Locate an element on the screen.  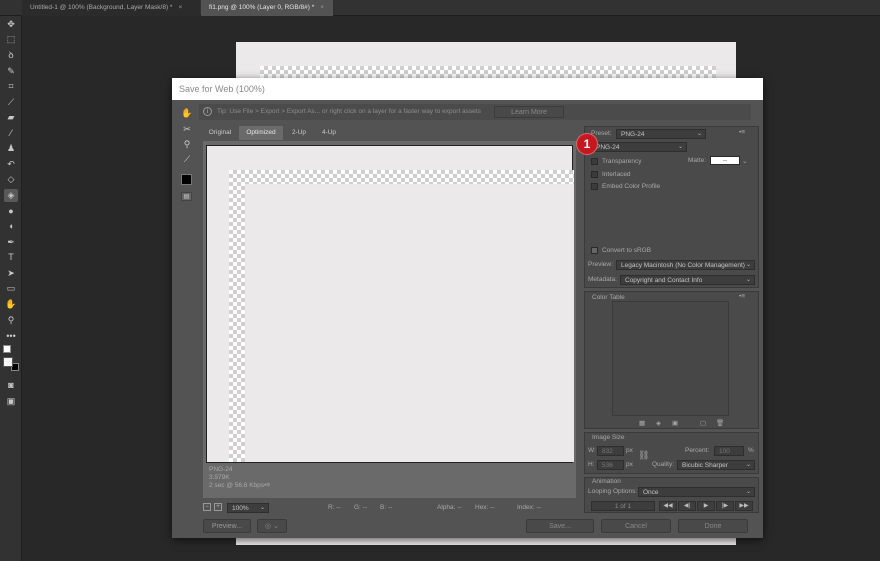
optimize-menu-icon: •≡ is located at coordinates (742, 132).